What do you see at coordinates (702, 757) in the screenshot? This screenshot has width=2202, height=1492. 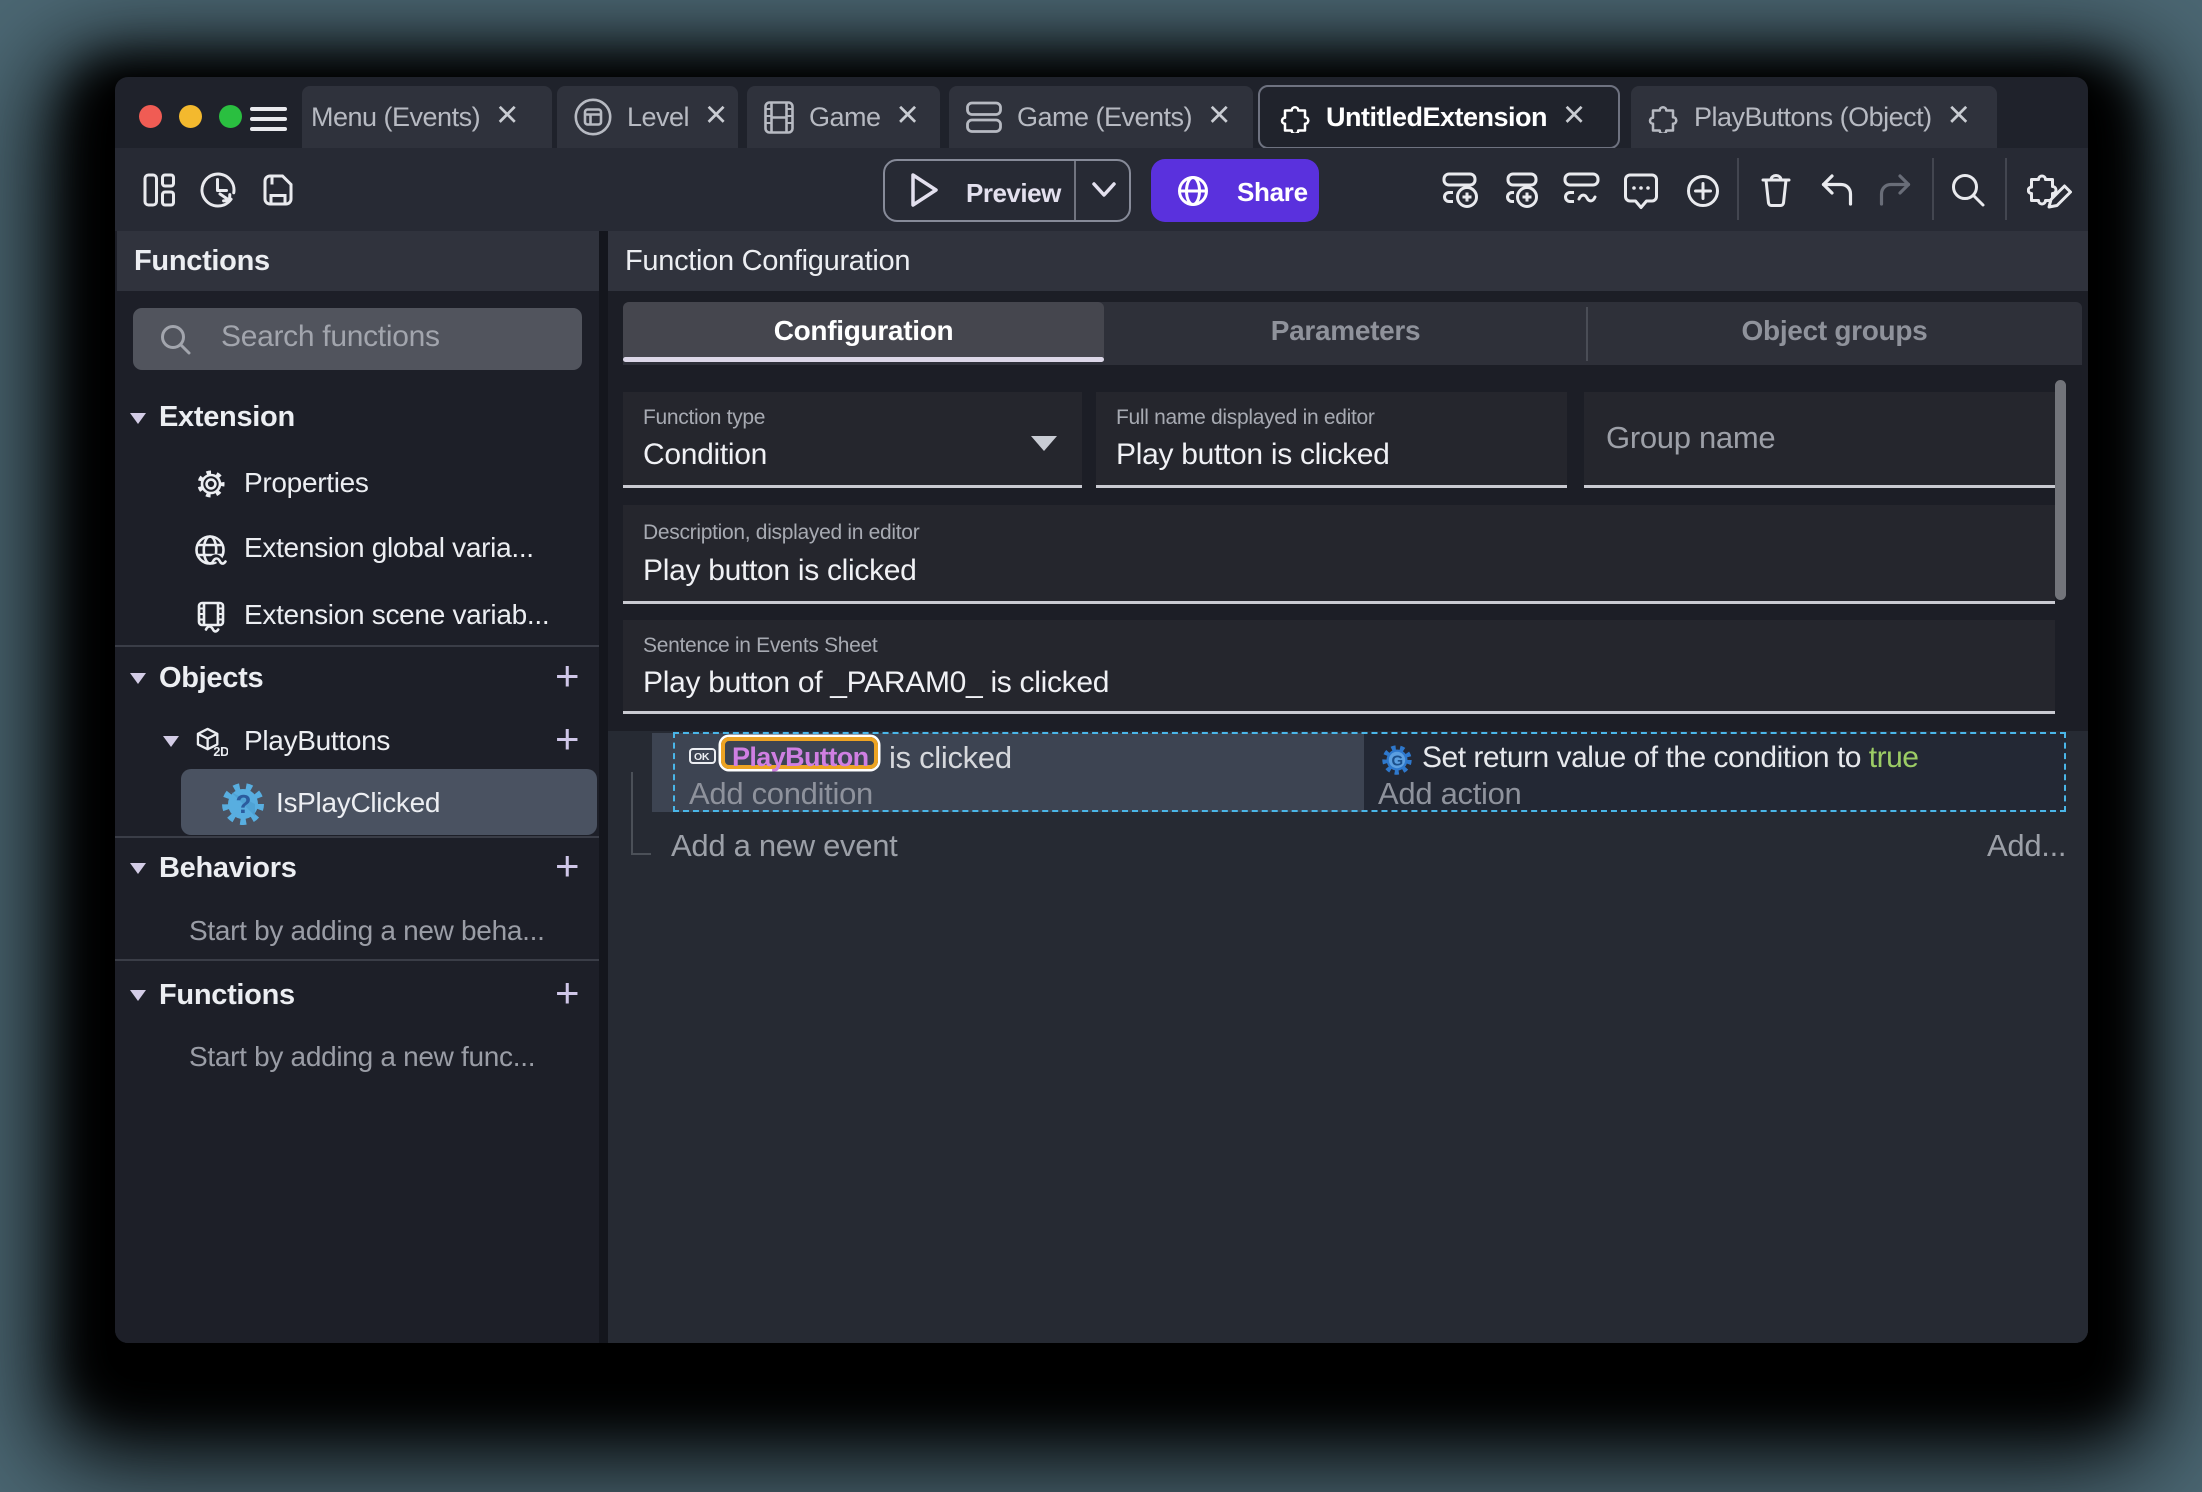 I see `svg-text: OK` at bounding box center [702, 757].